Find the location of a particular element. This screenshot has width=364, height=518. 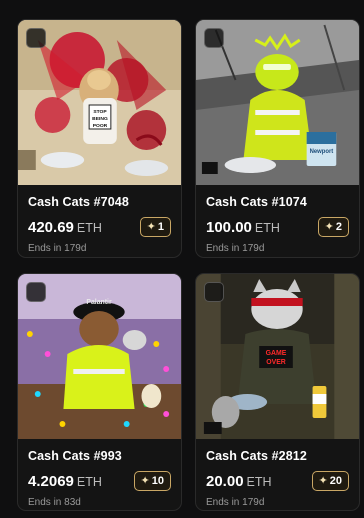

price-value: 100.00 is located at coordinates (229, 227).